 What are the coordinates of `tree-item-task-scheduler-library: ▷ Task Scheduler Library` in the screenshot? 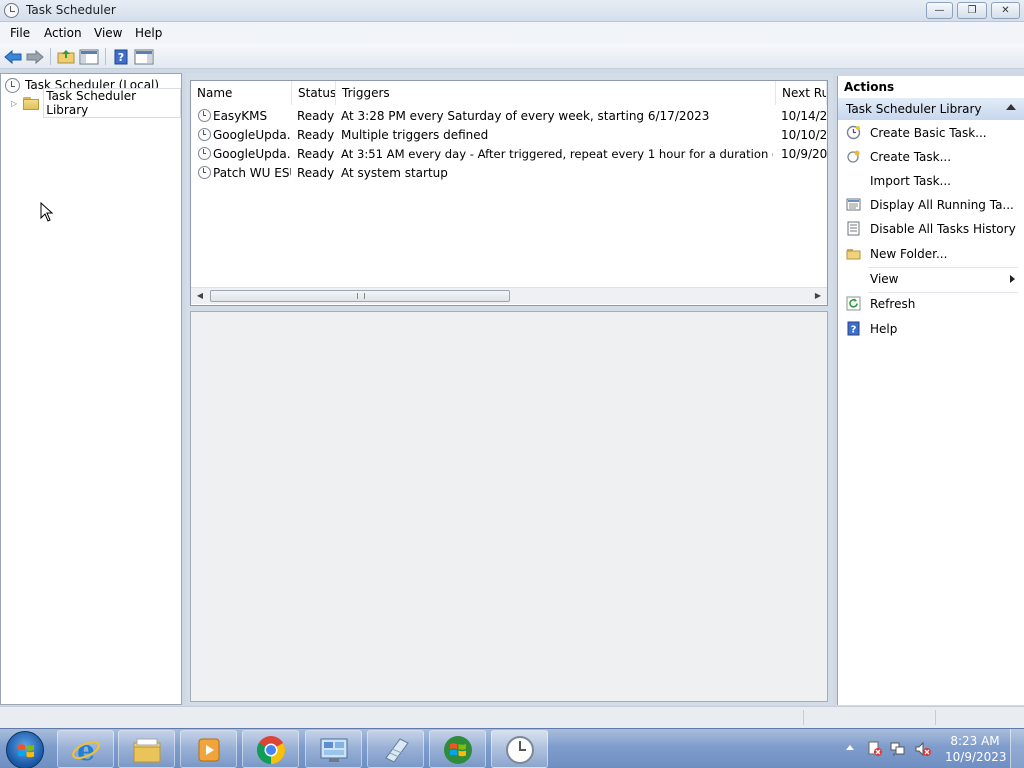 It's located at (96, 103).